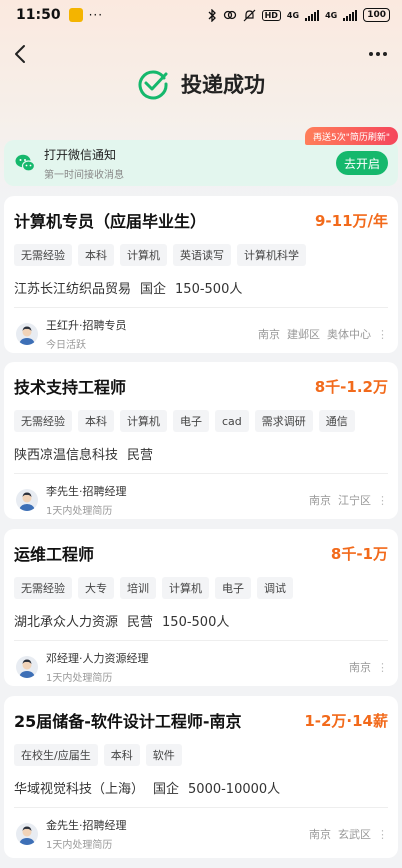  What do you see at coordinates (163, 755) in the screenshot?
I see `job-tag: 软件` at bounding box center [163, 755].